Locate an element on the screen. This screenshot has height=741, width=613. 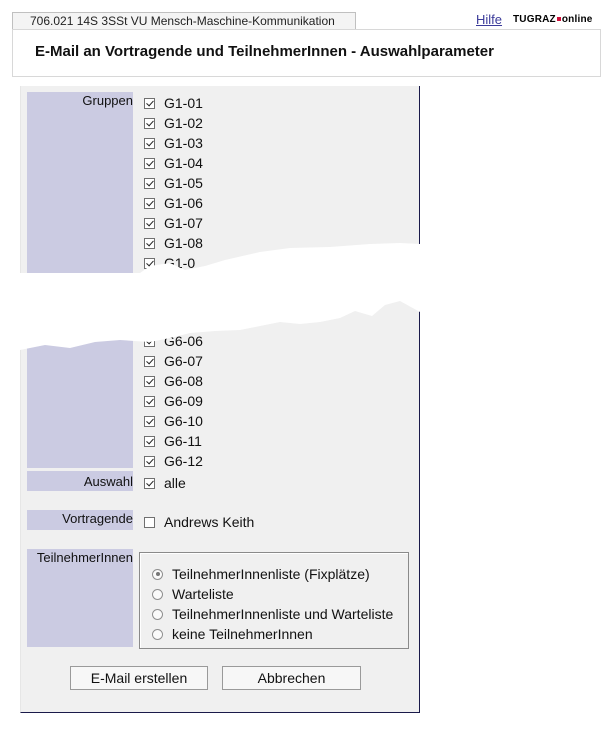
group-label: G6-09 is located at coordinates (183, 401).